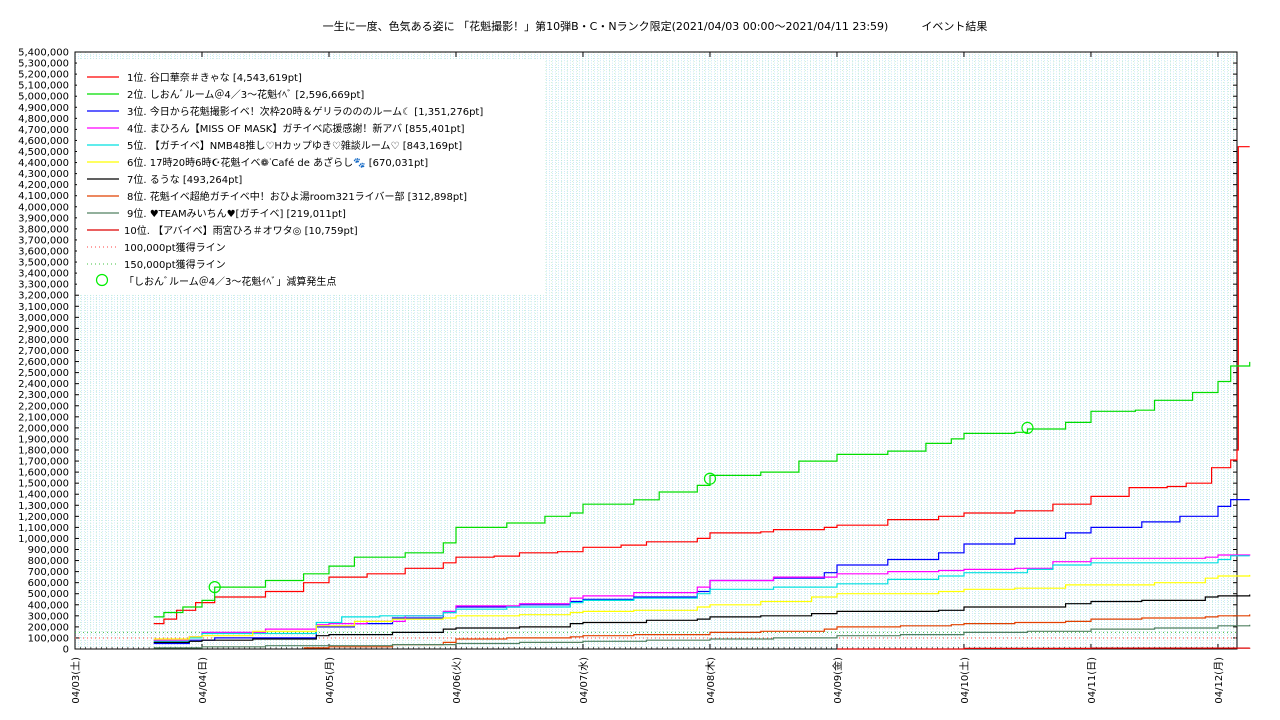  I want to click on y-tick-label: 1,100,000, so click(43, 528).